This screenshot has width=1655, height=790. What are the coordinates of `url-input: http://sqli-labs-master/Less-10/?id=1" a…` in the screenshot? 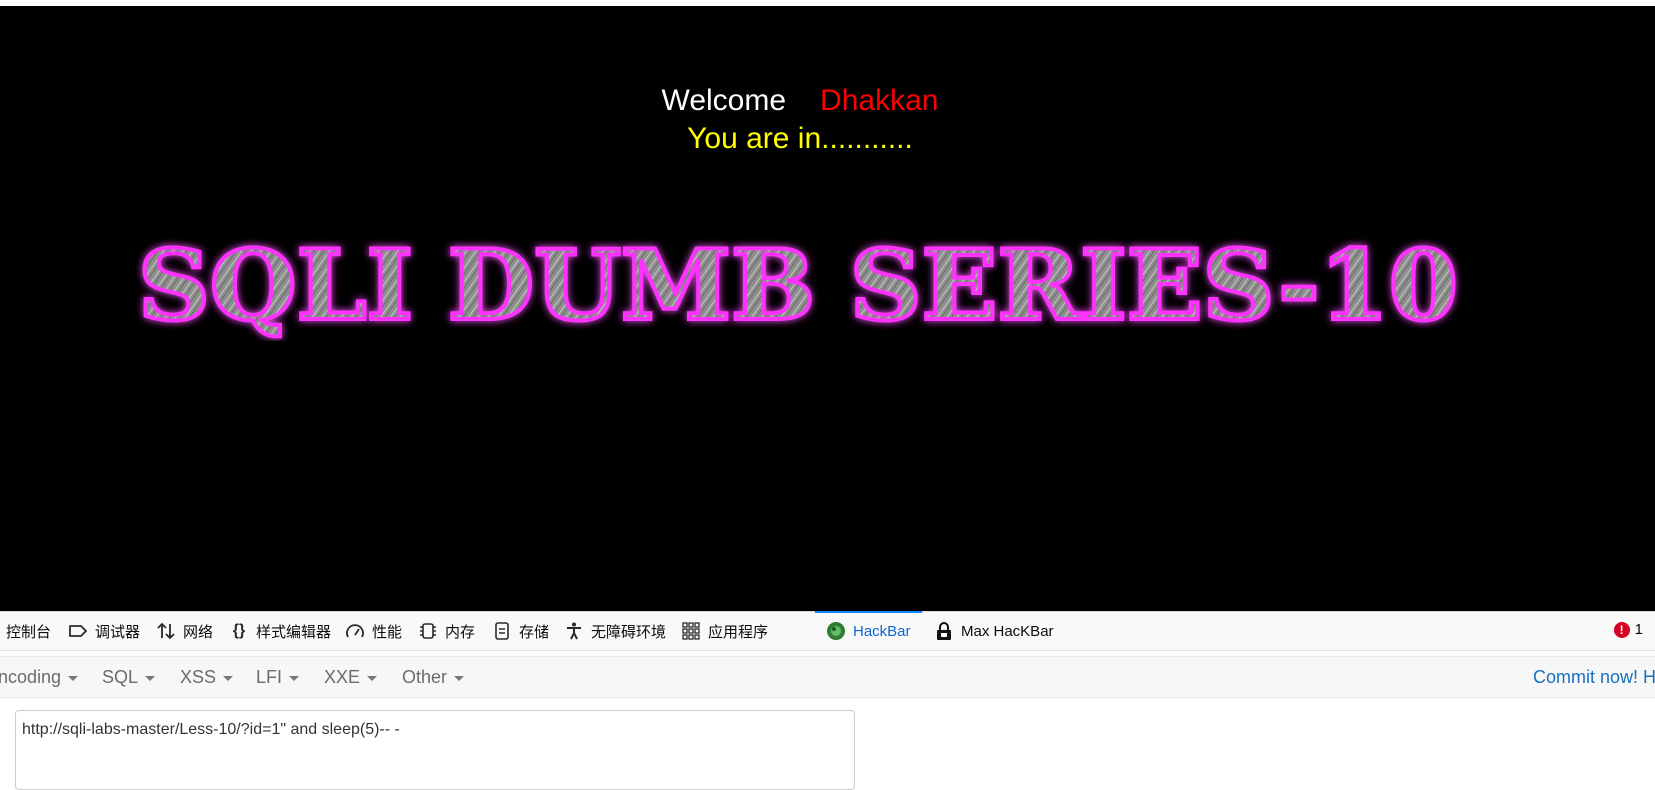 It's located at (435, 750).